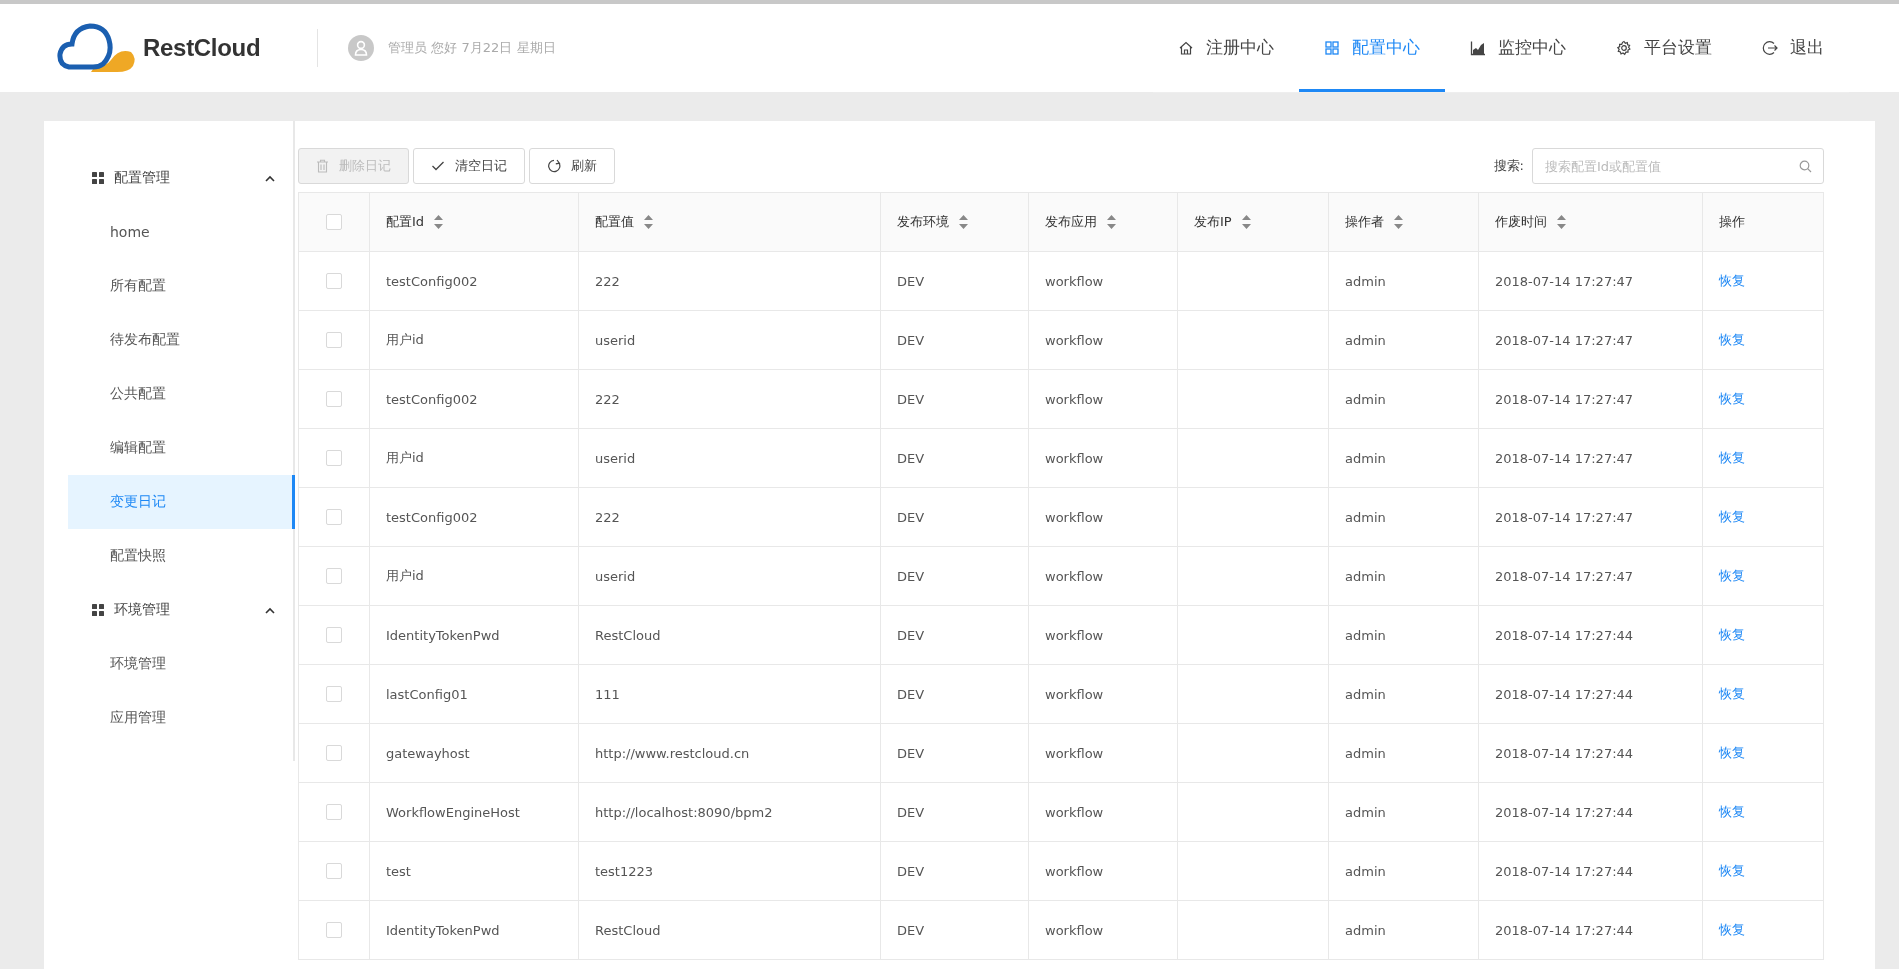 This screenshot has width=1899, height=969. Describe the element at coordinates (180, 286) in the screenshot. I see `menu-item: 所有配置` at that location.